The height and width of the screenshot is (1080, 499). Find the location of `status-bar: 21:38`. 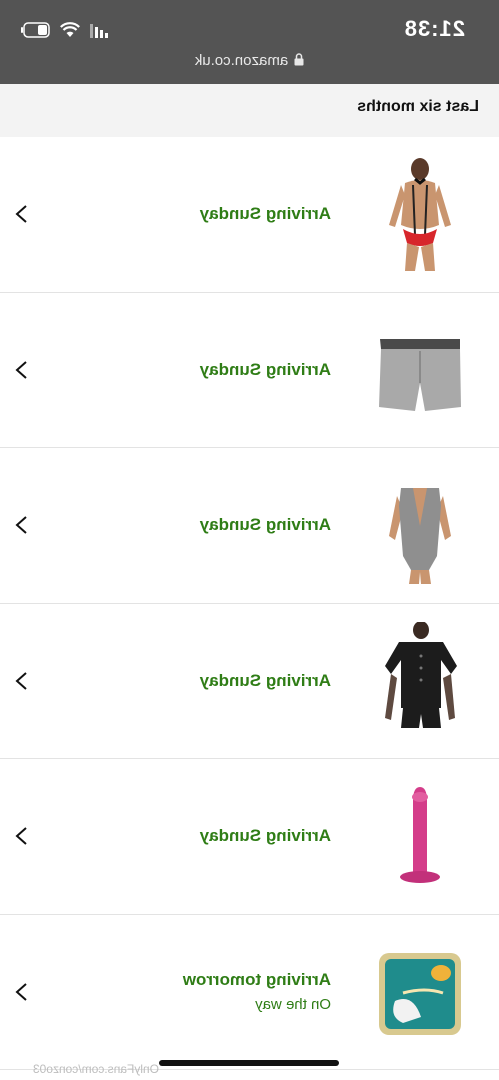

status-bar: 21:38 is located at coordinates (249, 26).